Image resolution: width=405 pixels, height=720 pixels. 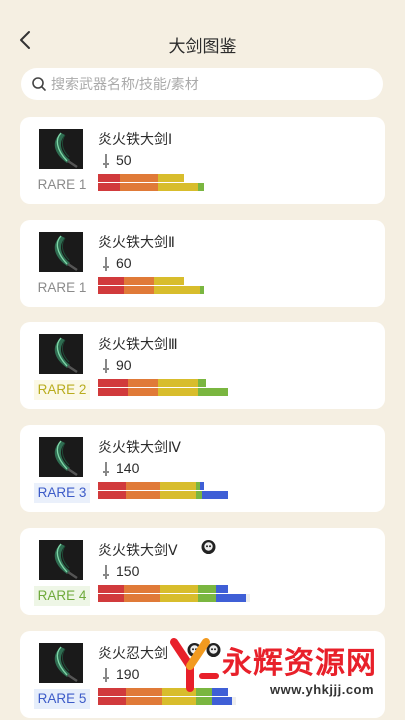 I want to click on weapon-name: 炎火铁大剑Ⅴ, so click(x=138, y=550).